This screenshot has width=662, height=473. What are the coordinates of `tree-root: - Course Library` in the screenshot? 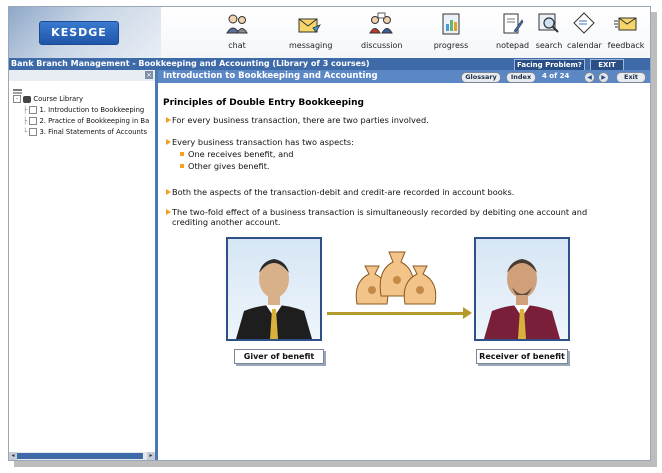 It's located at (81, 99).